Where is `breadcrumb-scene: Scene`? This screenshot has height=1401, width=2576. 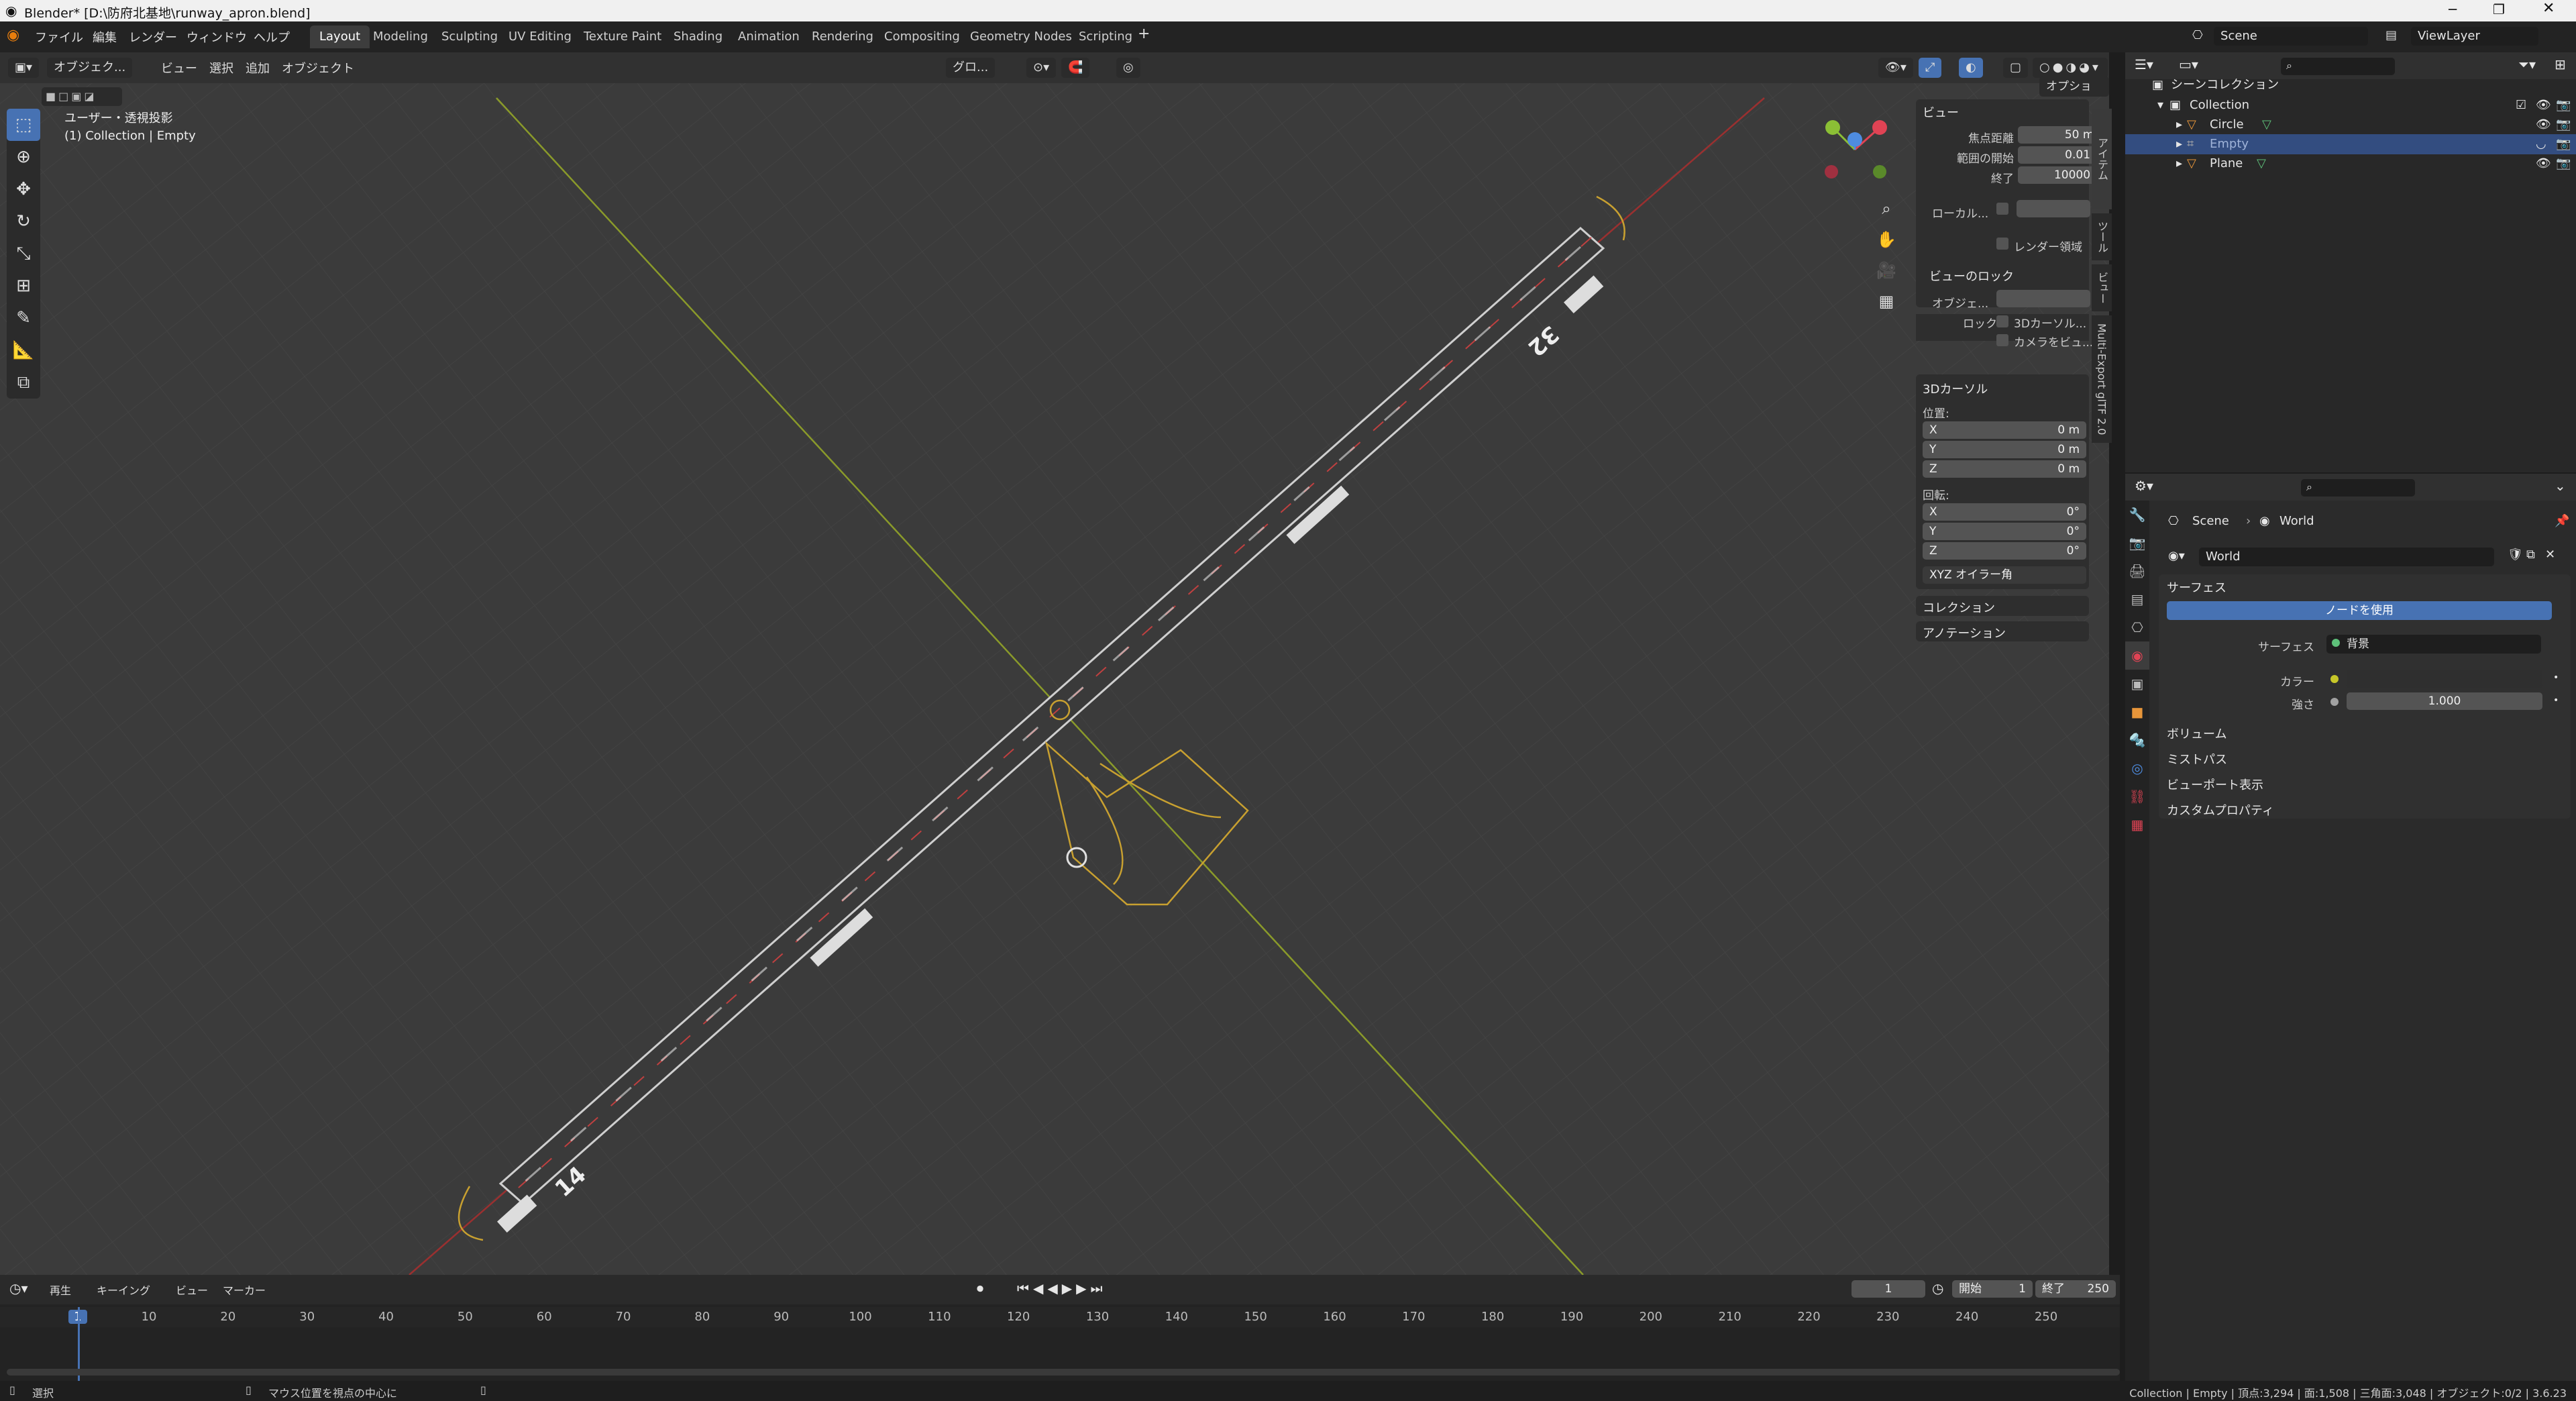 breadcrumb-scene: Scene is located at coordinates (2210, 521).